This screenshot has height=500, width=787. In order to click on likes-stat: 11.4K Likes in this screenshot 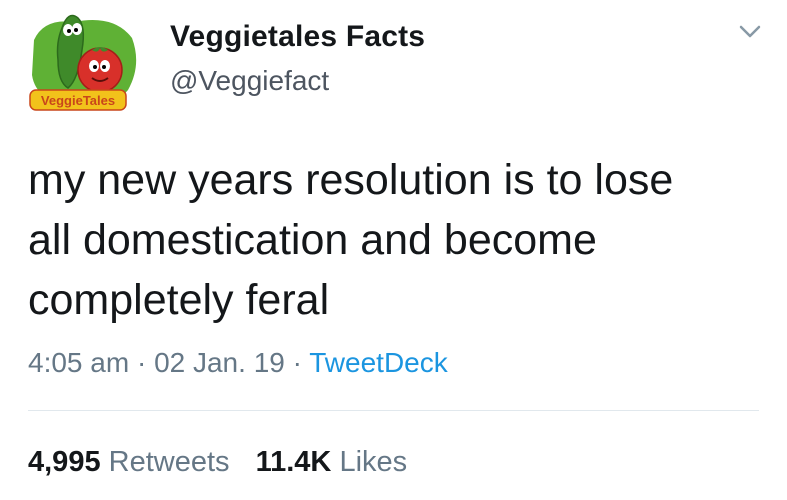, I will do `click(332, 462)`.